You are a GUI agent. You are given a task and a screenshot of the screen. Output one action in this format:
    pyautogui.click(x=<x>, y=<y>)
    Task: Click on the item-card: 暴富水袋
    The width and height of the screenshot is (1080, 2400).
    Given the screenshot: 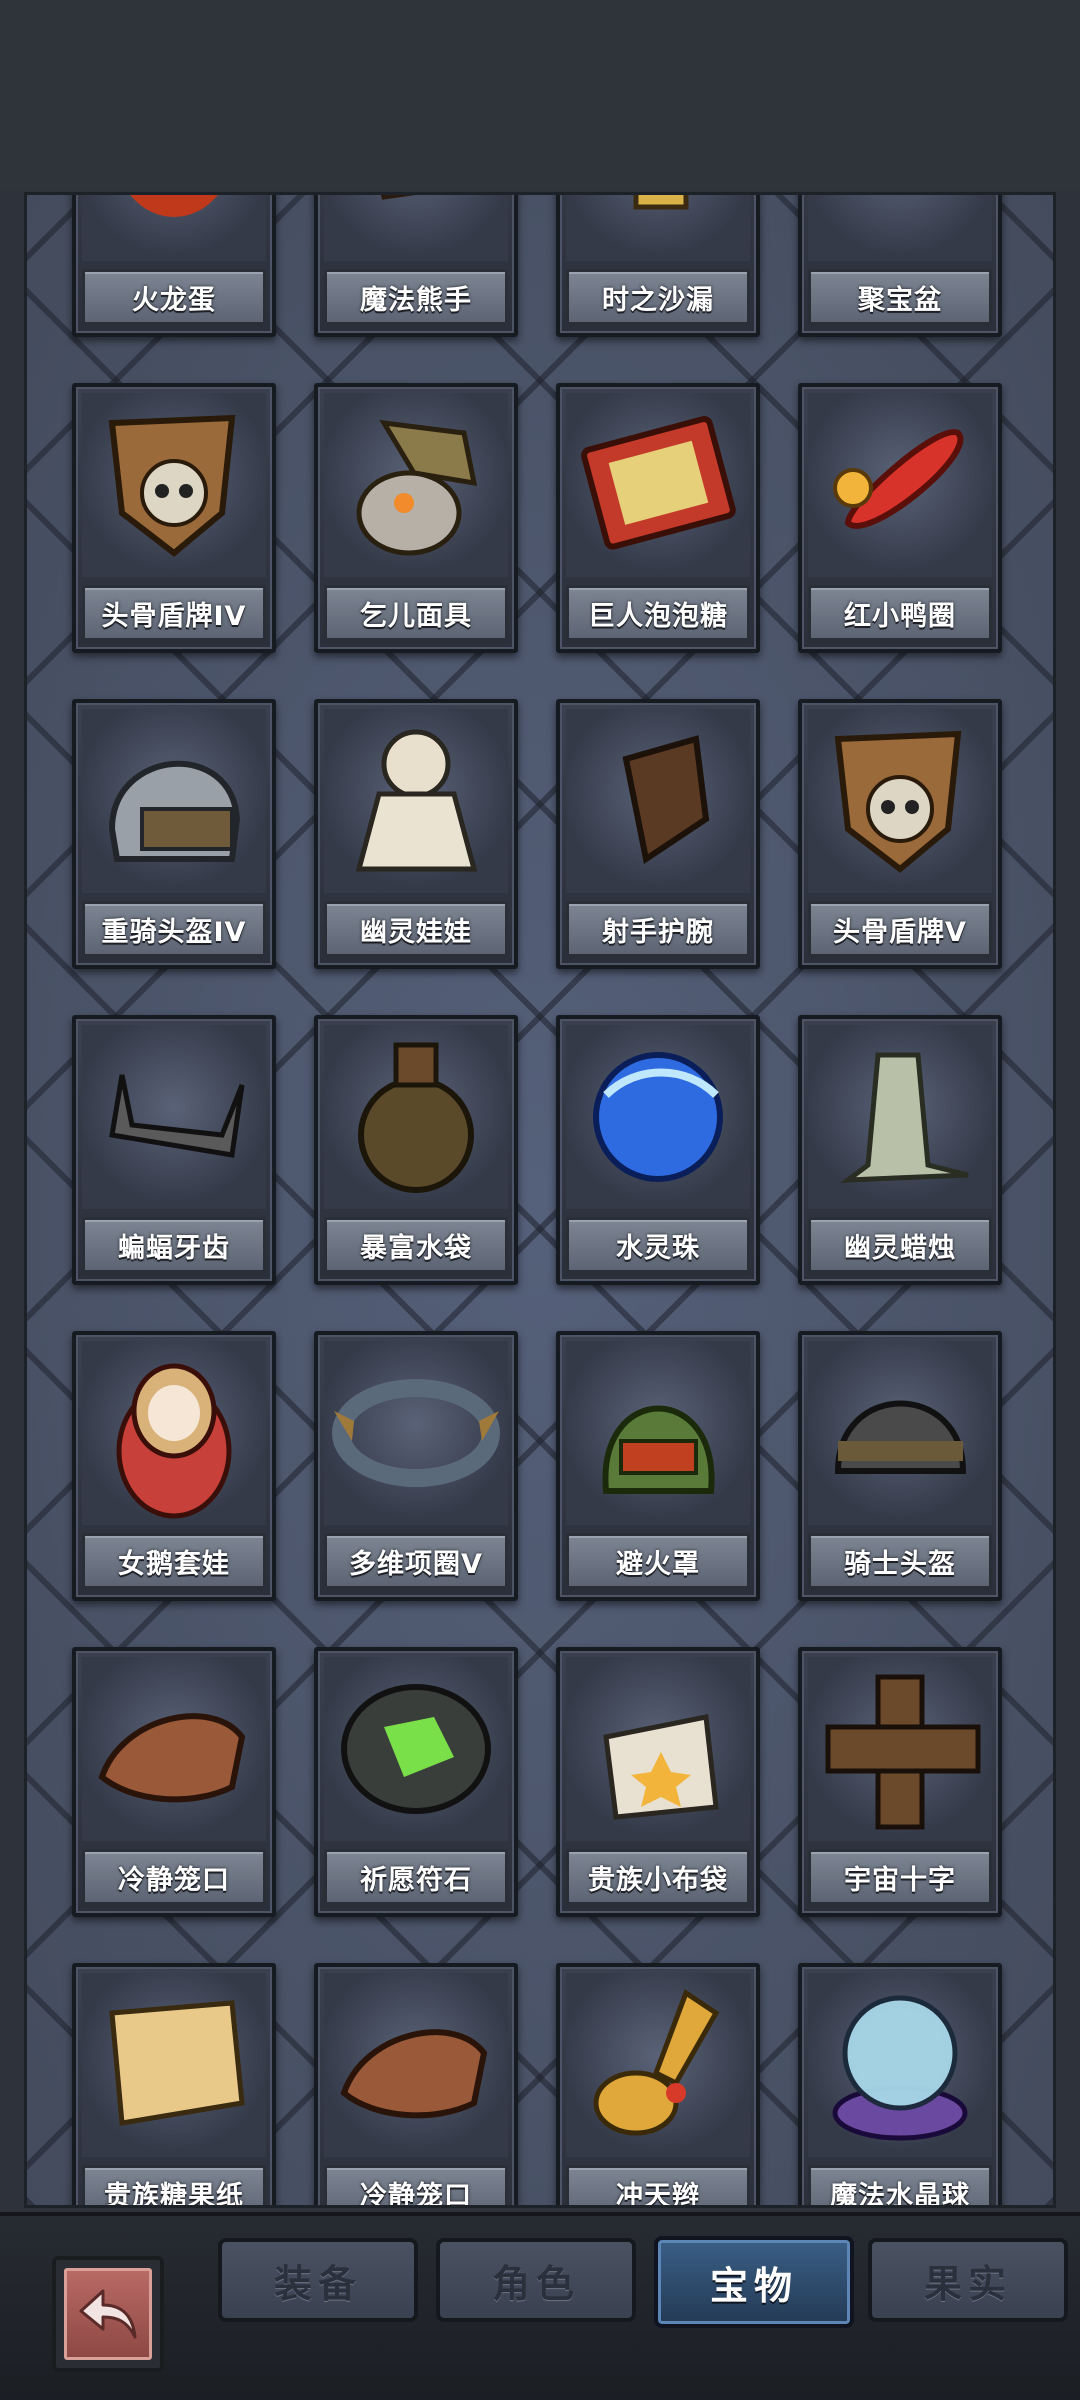 What is the action you would take?
    pyautogui.click(x=416, y=1150)
    